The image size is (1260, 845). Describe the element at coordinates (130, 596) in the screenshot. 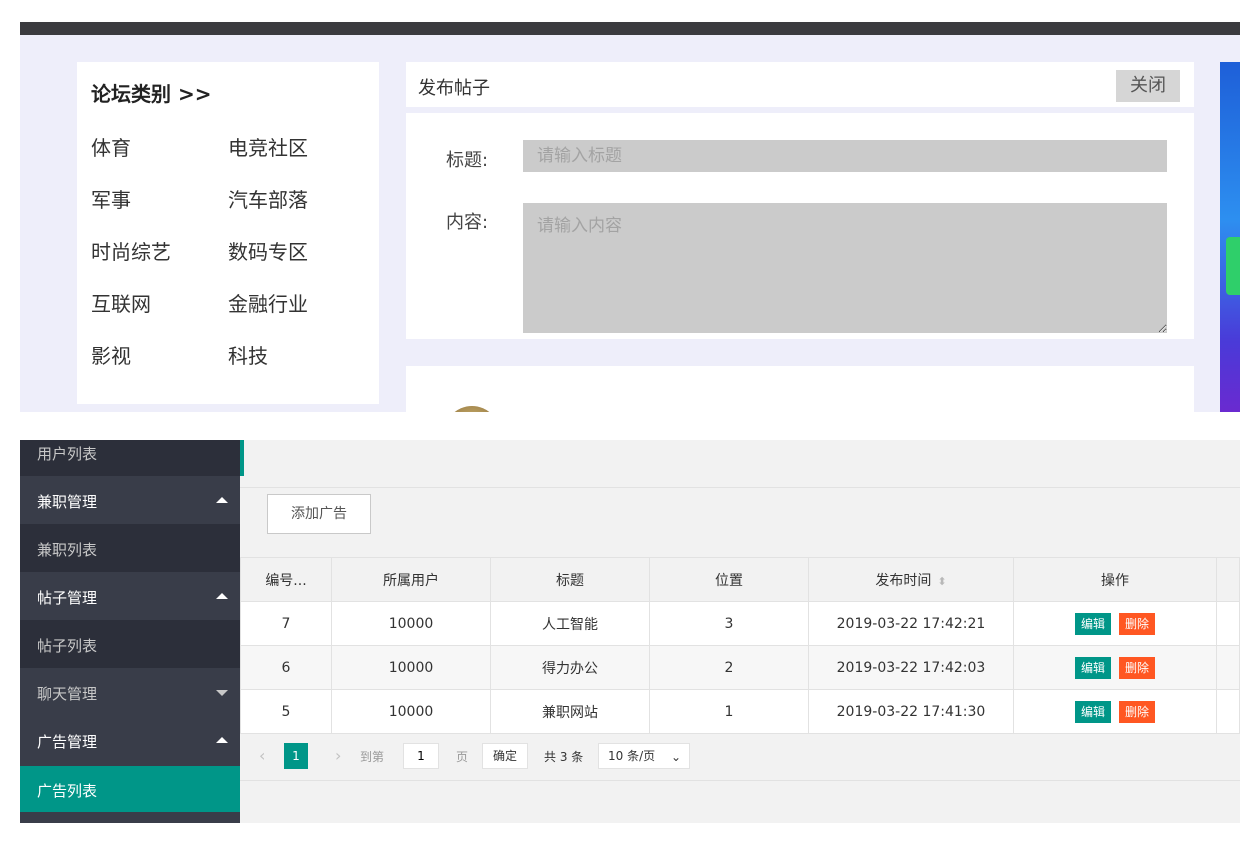

I see `sidebar-group-posts: 帖子管理` at that location.